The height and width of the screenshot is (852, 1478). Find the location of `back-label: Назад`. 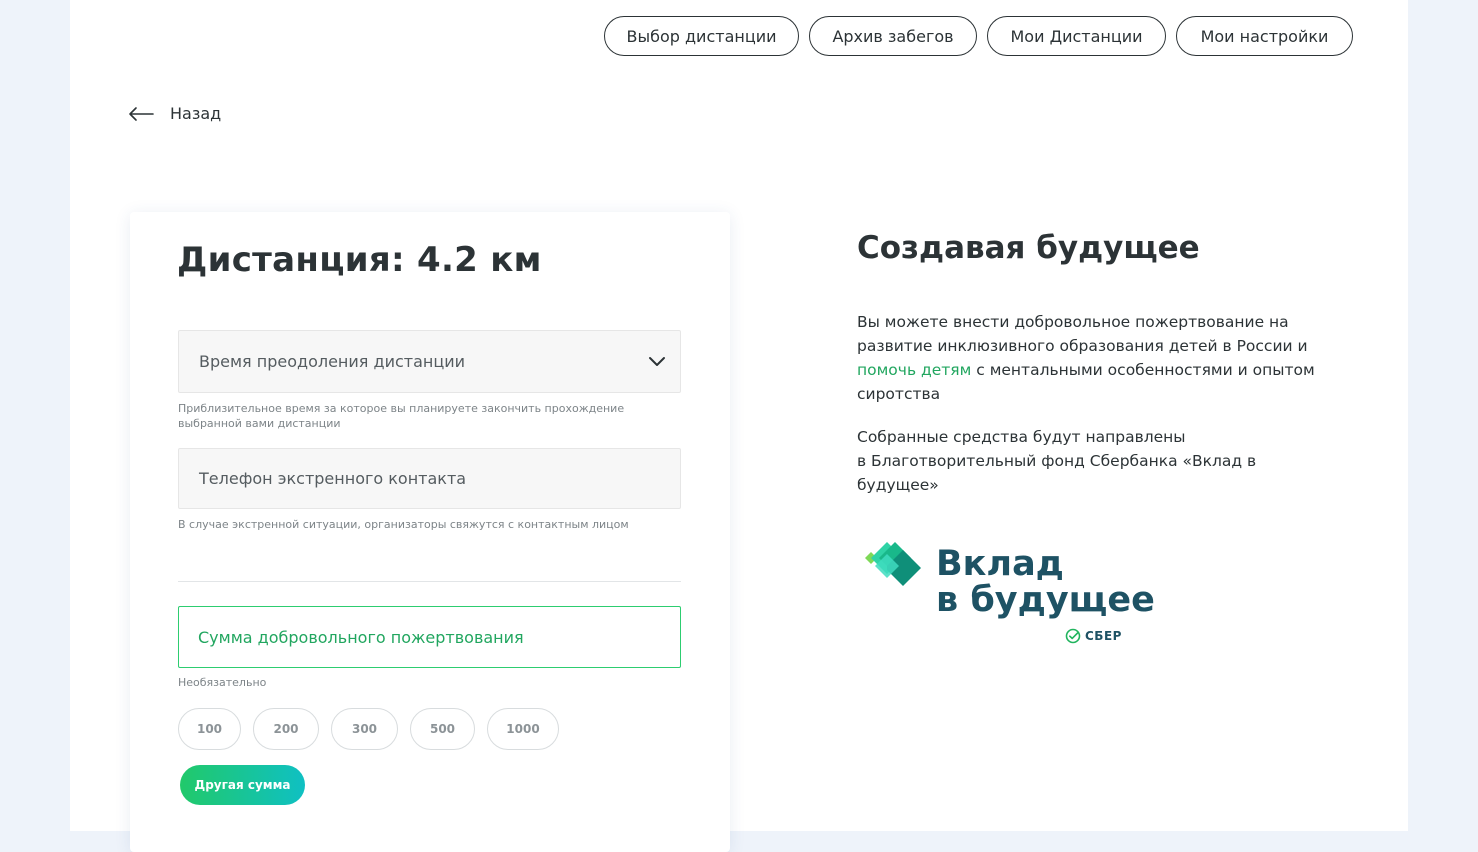

back-label: Назад is located at coordinates (196, 113).